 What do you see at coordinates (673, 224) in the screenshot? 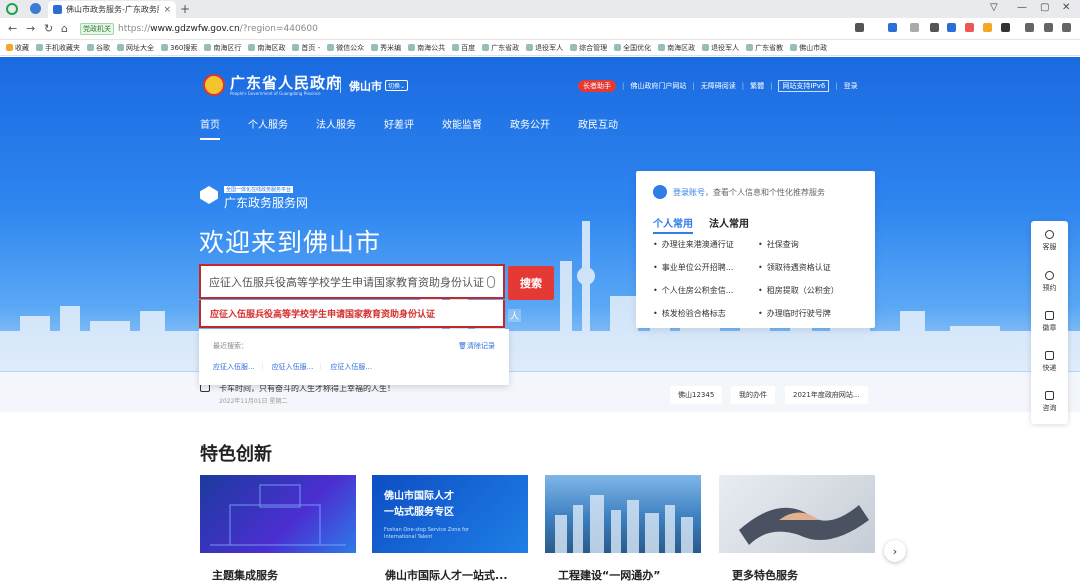
I see `tab-personal: 个人常用` at bounding box center [673, 224].